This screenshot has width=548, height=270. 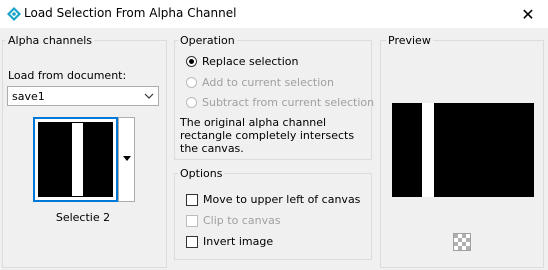 I want to click on preview-stripe, so click(x=428, y=150).